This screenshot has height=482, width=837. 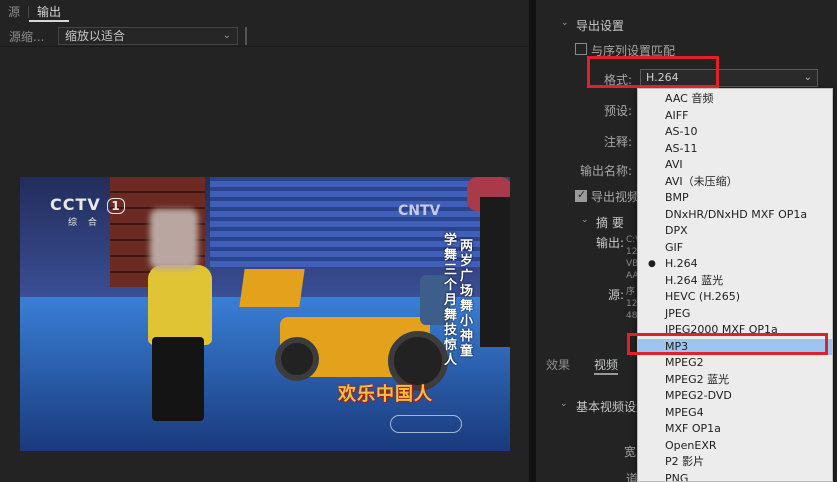 What do you see at coordinates (14, 12) in the screenshot?
I see `tab-source: 源` at bounding box center [14, 12].